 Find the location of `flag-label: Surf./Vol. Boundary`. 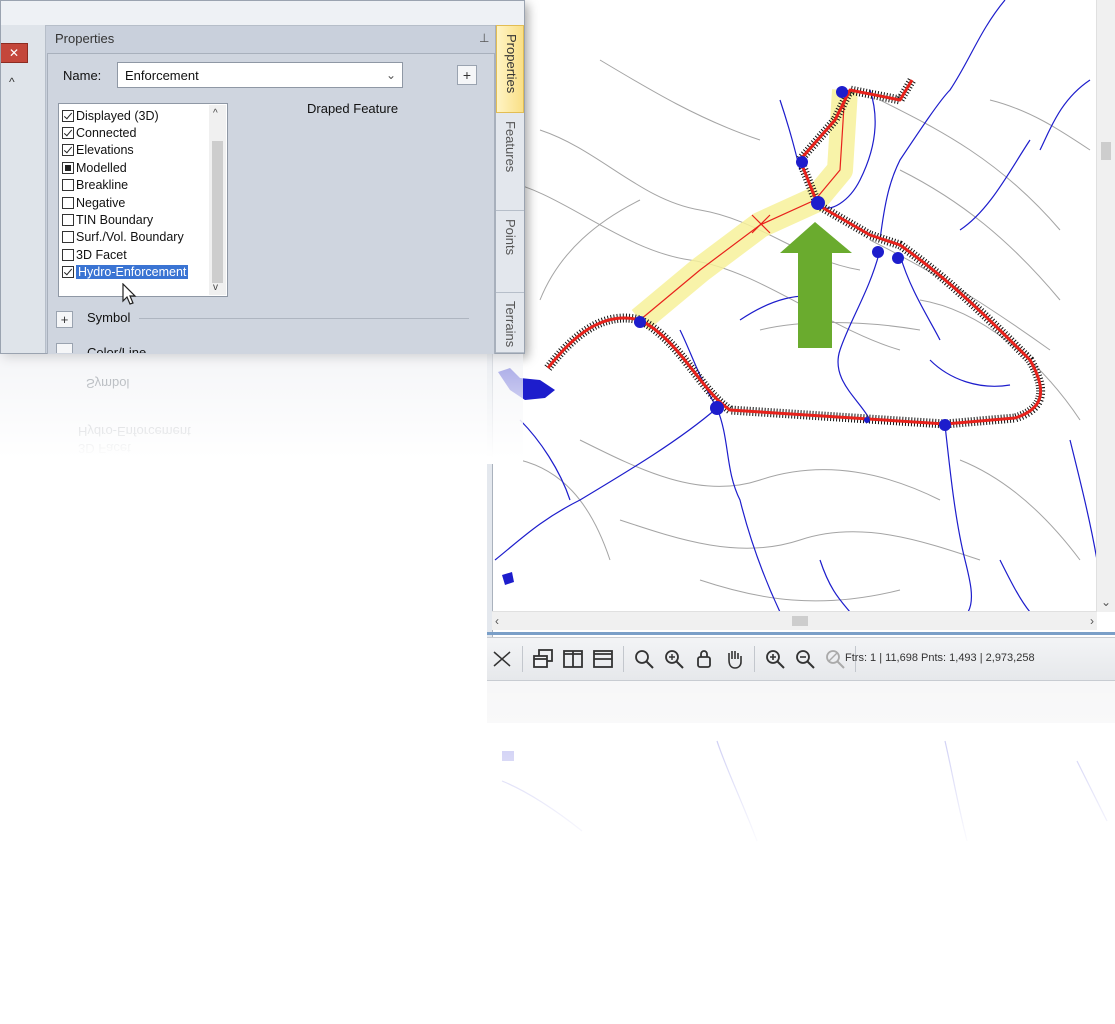

flag-label: Surf./Vol. Boundary is located at coordinates (130, 237).